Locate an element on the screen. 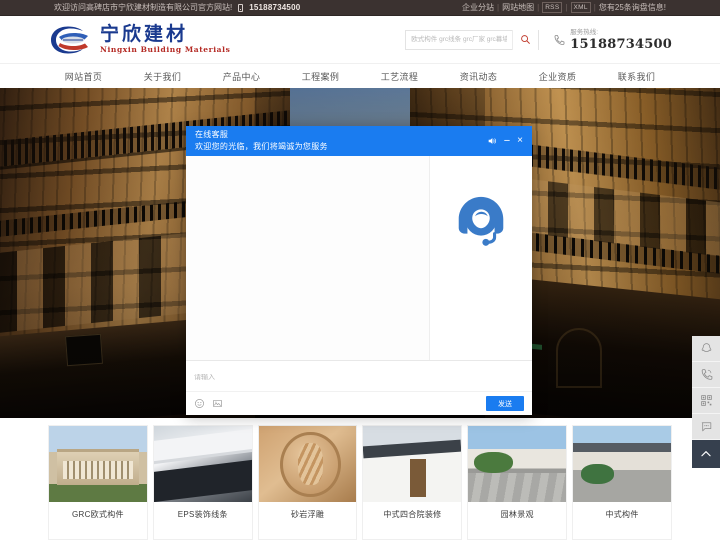  qrcode-icon is located at coordinates (706, 400).